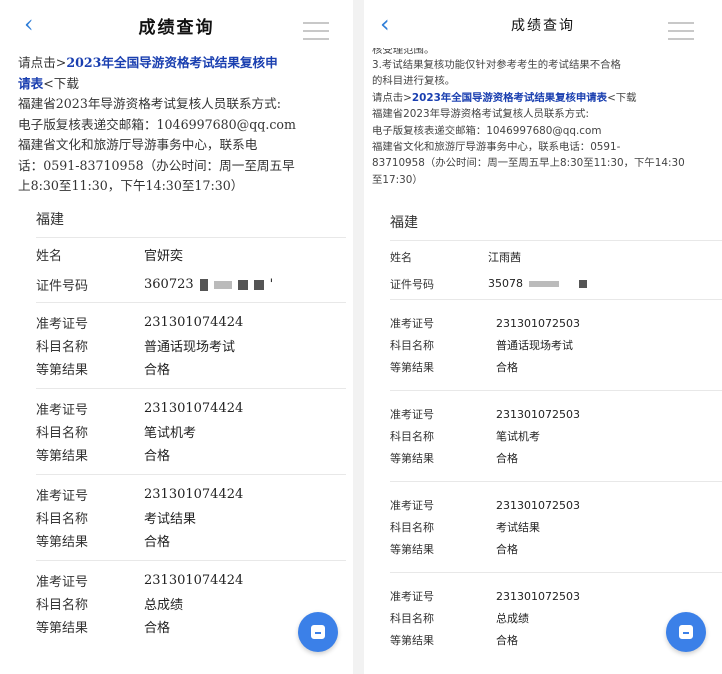 The width and height of the screenshot is (722, 674). I want to click on result-item: 准考证号 231301074424 科目名称 考试结果 等第结果 合格, so click(140, 518).